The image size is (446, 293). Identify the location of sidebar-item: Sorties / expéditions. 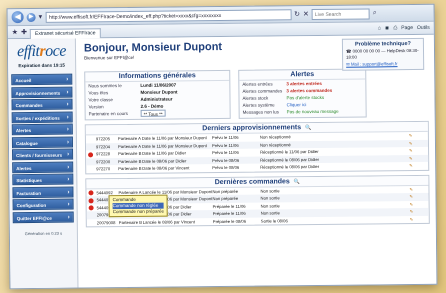
(42, 117).